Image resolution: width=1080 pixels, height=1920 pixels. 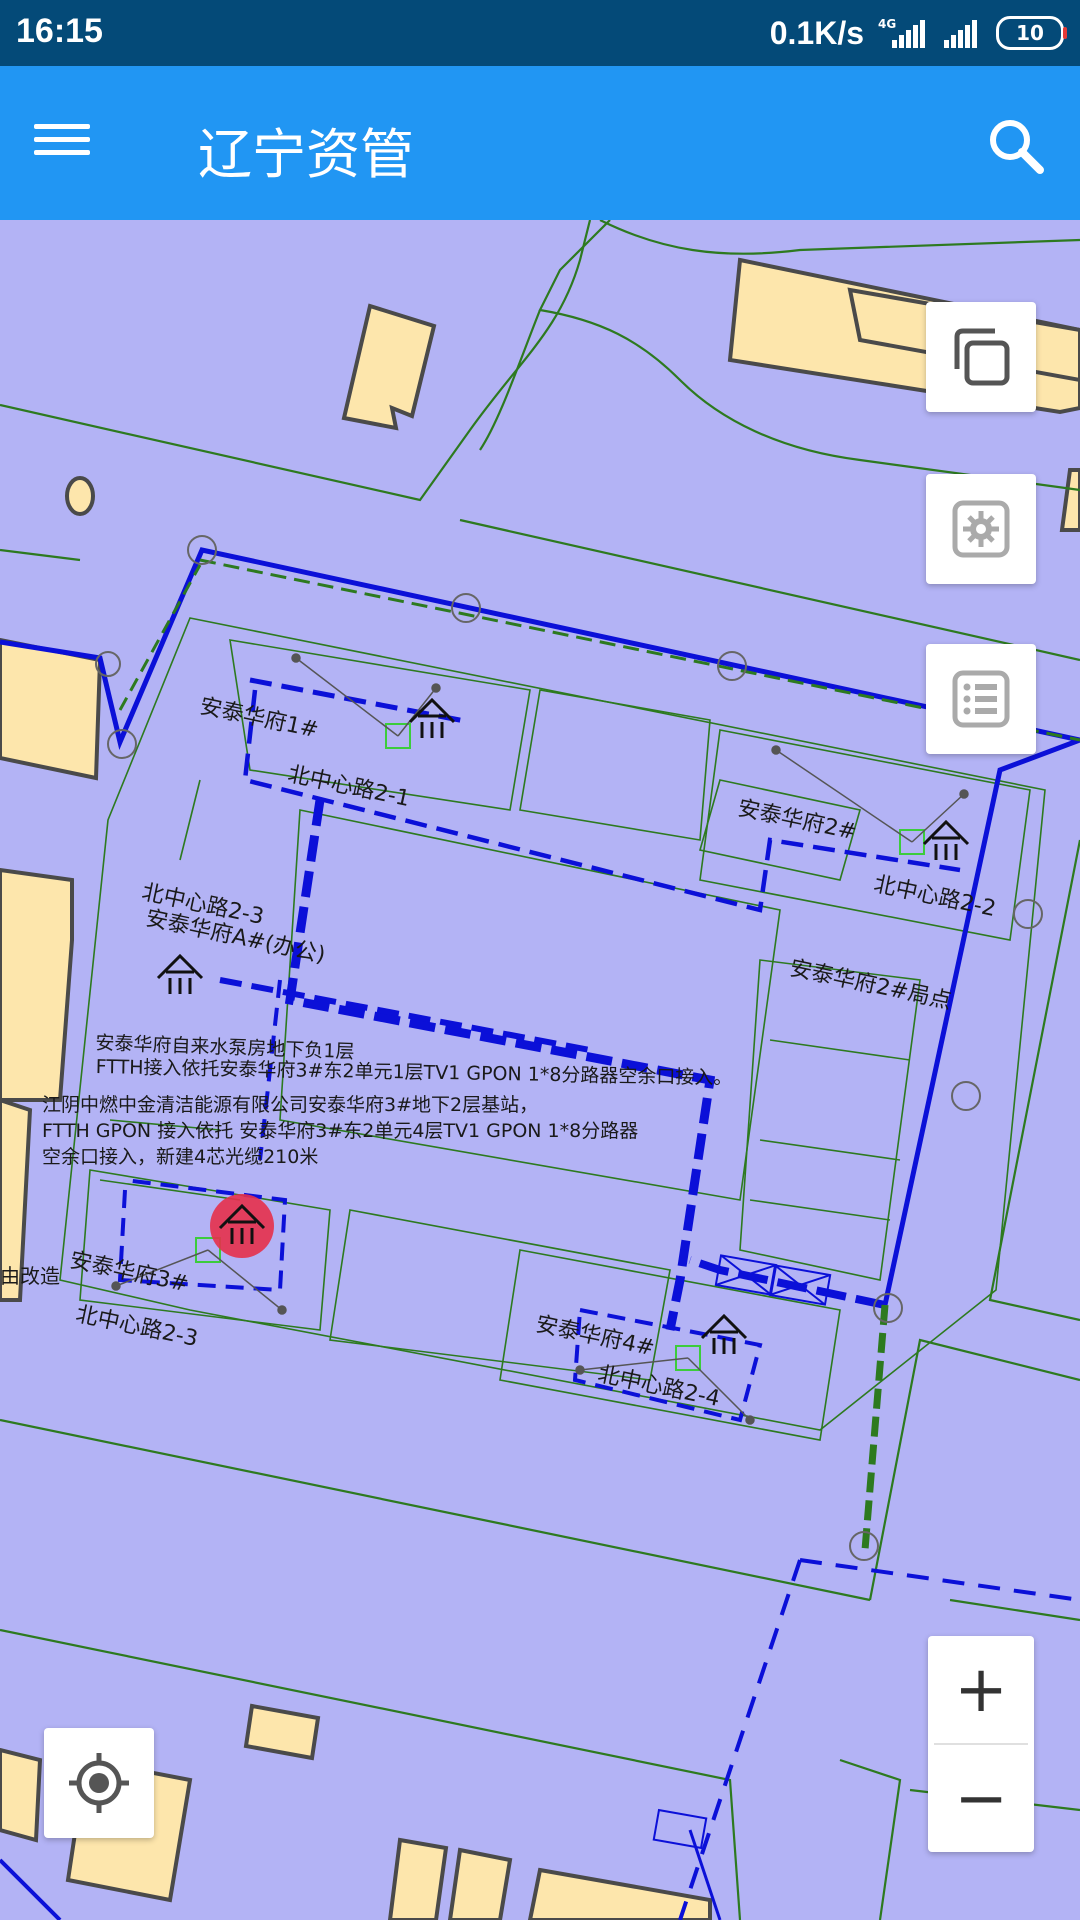 I want to click on my-location-icon, so click(x=99, y=1783).